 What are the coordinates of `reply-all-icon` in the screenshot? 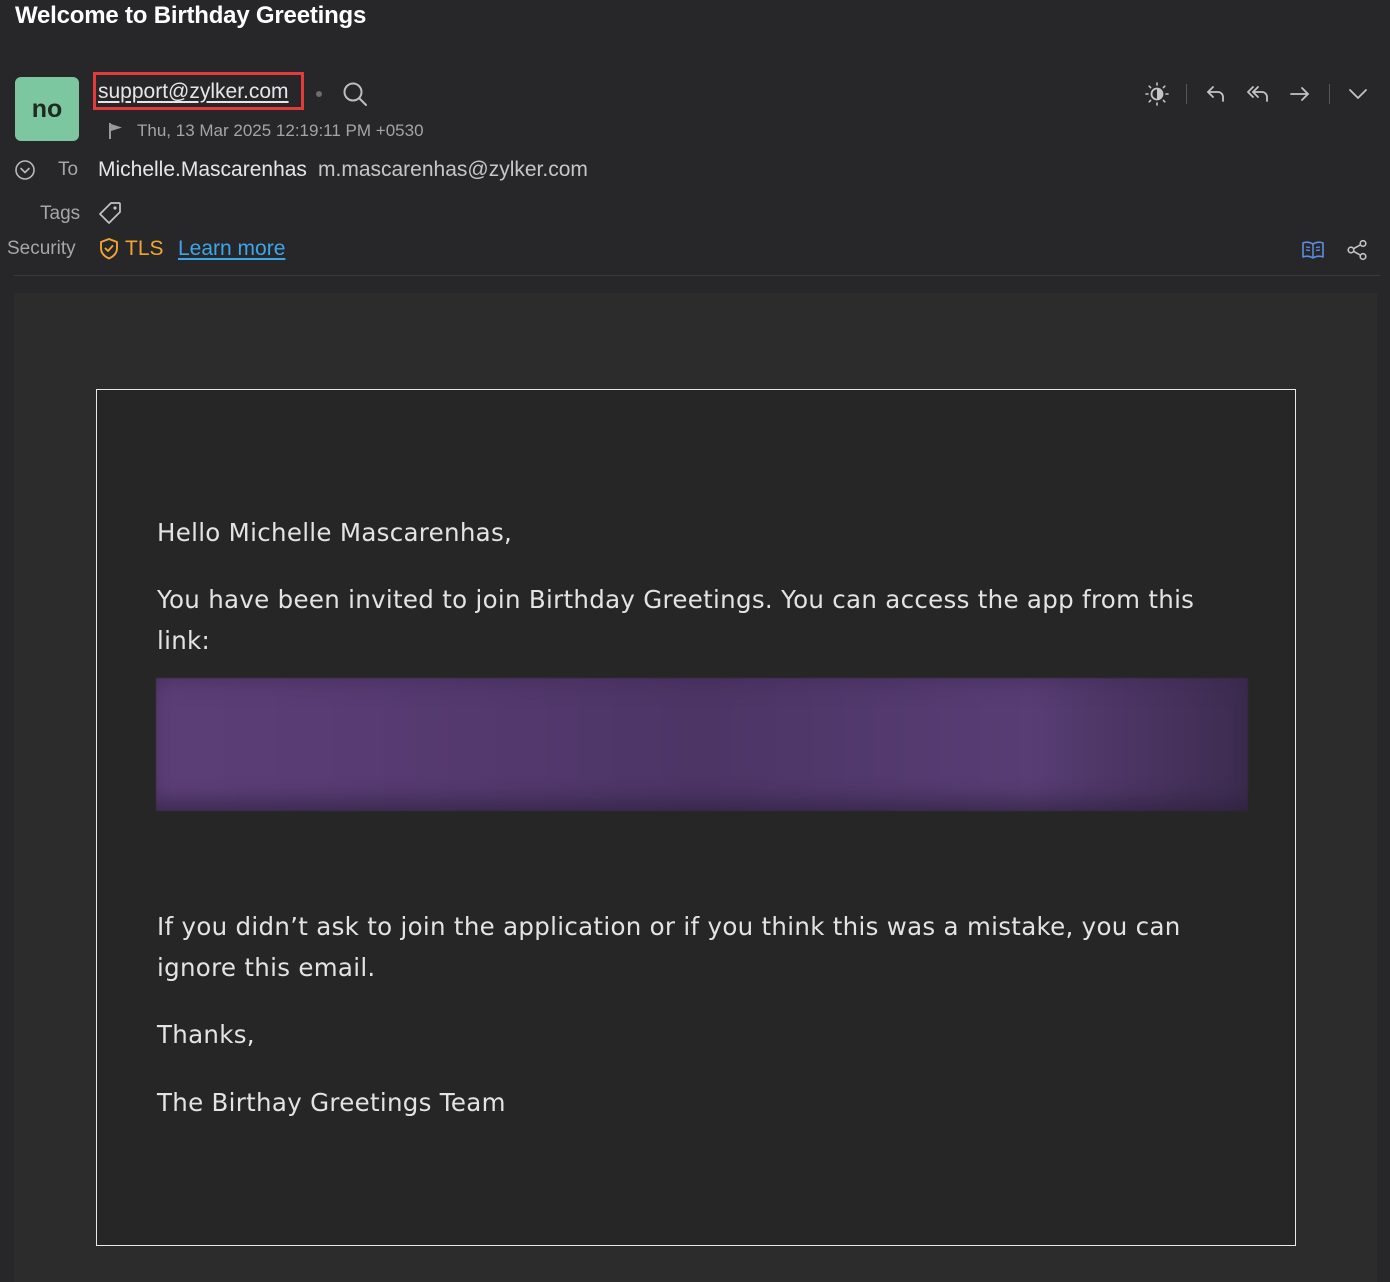 It's located at (1258, 94).